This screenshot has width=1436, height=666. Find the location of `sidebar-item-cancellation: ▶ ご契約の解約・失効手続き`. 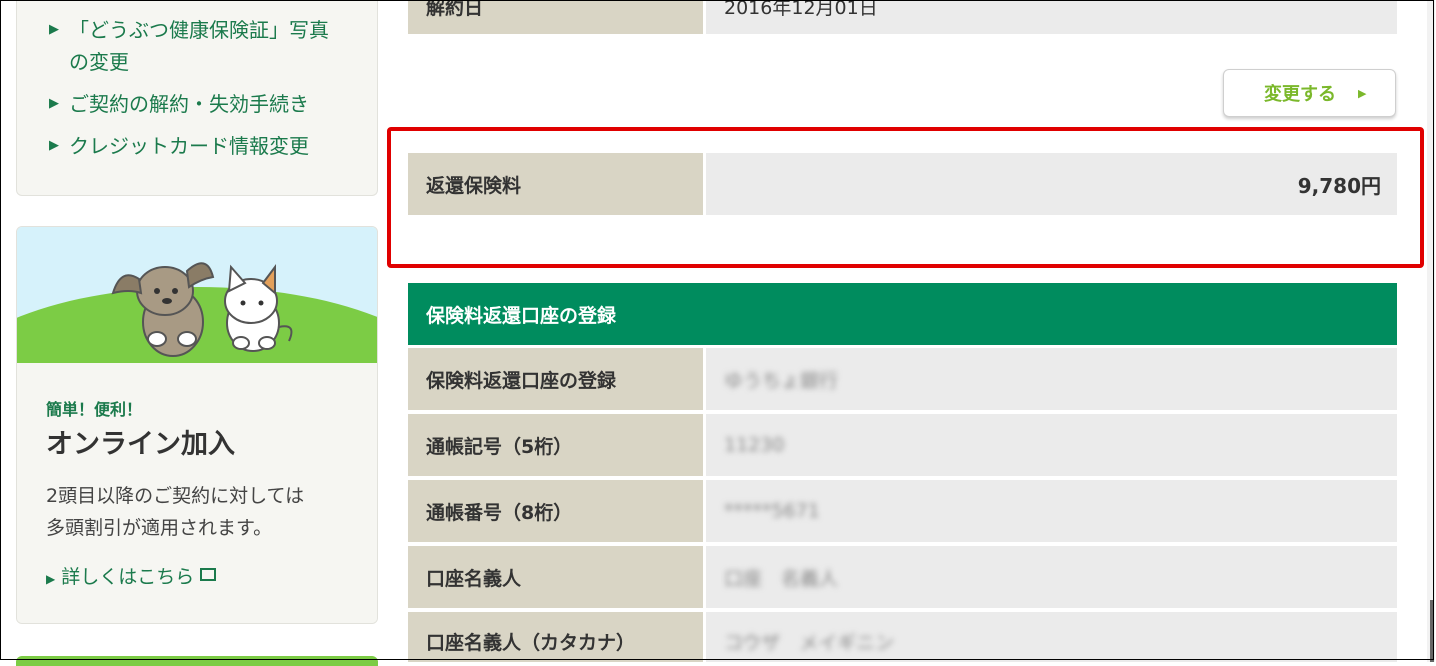

sidebar-item-cancellation: ▶ ご契約の解約・失効手続き is located at coordinates (197, 104).